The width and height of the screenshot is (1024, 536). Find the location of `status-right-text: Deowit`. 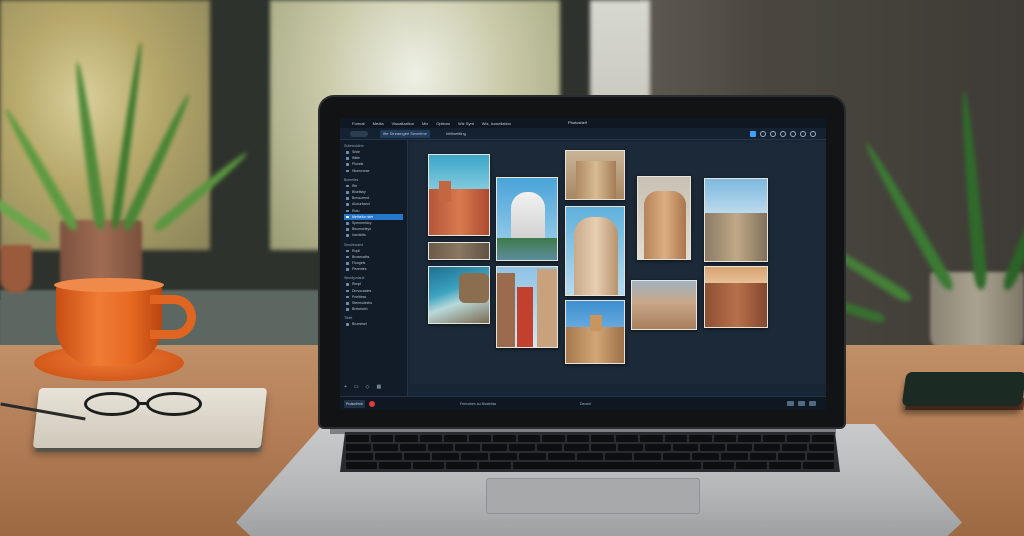

status-right-text: Deowit is located at coordinates (585, 404).